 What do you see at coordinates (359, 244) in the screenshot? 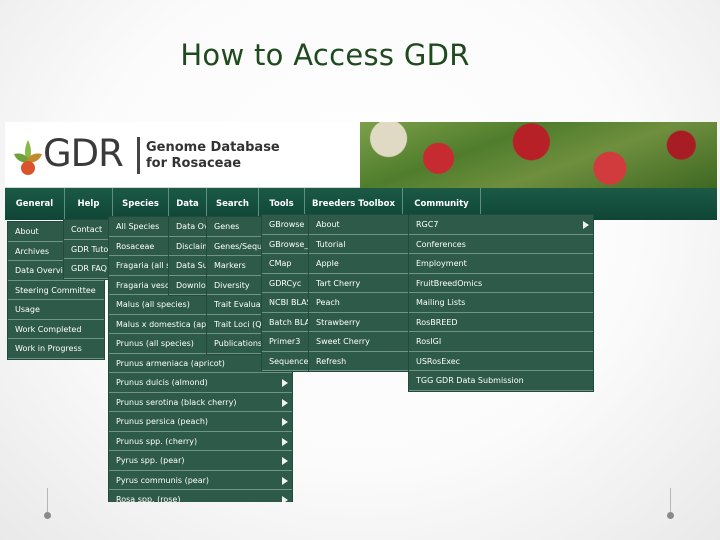
I see `breeders-menu-item: Tutorial` at bounding box center [359, 244].